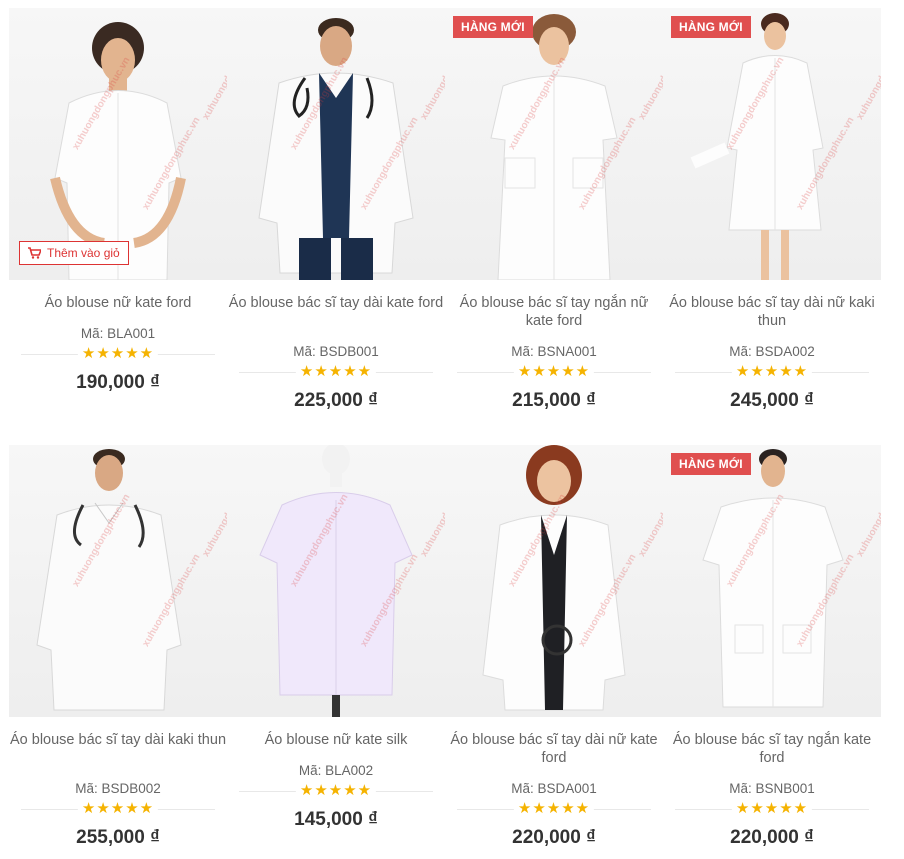  Describe the element at coordinates (34, 253) in the screenshot. I see `cart-icon` at that location.